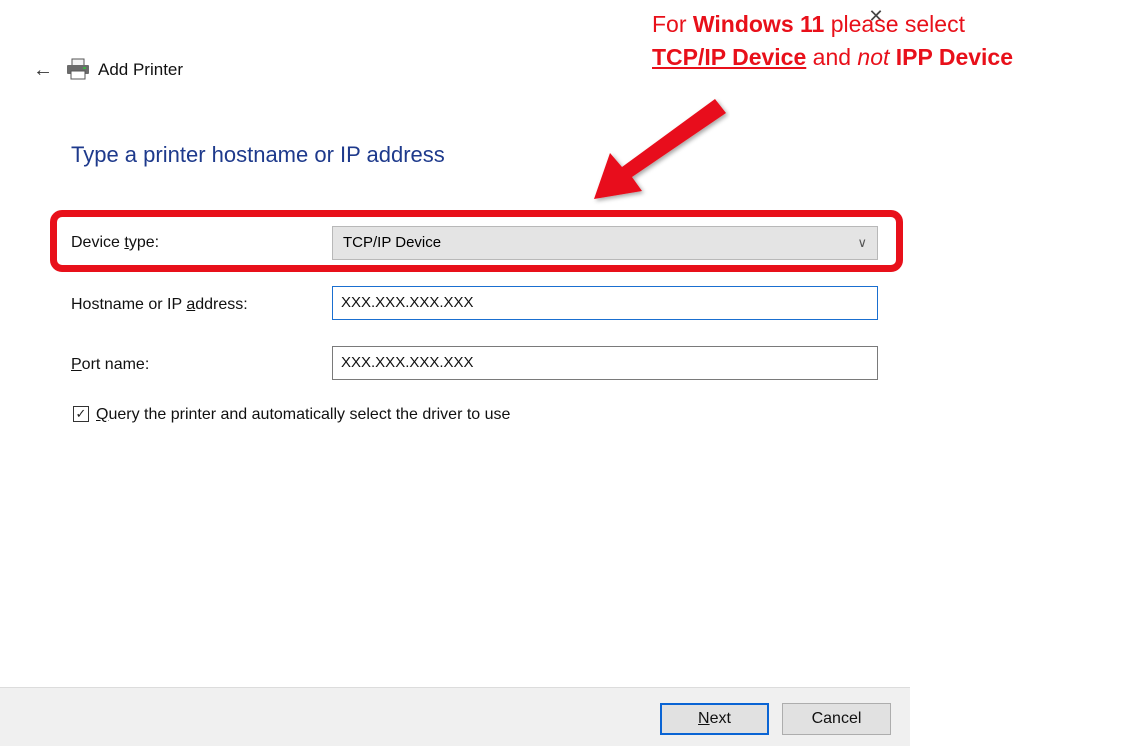 The height and width of the screenshot is (746, 1122). Describe the element at coordinates (605, 303) in the screenshot. I see `hostname-input: XXX.XXX.XXX.XXX` at that location.